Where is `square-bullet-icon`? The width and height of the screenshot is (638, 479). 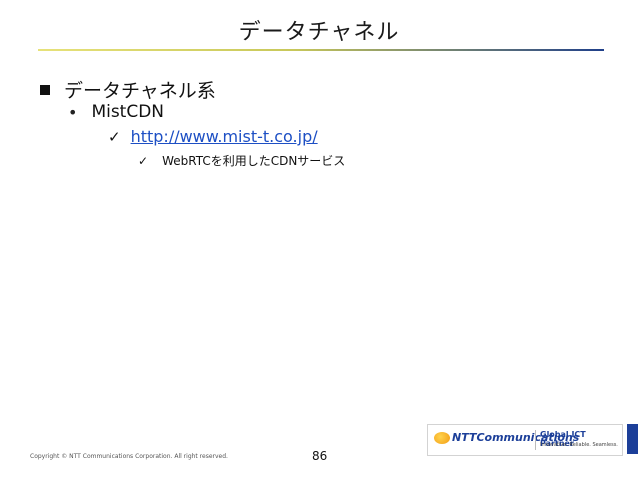
square-bullet-icon is located at coordinates (45, 89).